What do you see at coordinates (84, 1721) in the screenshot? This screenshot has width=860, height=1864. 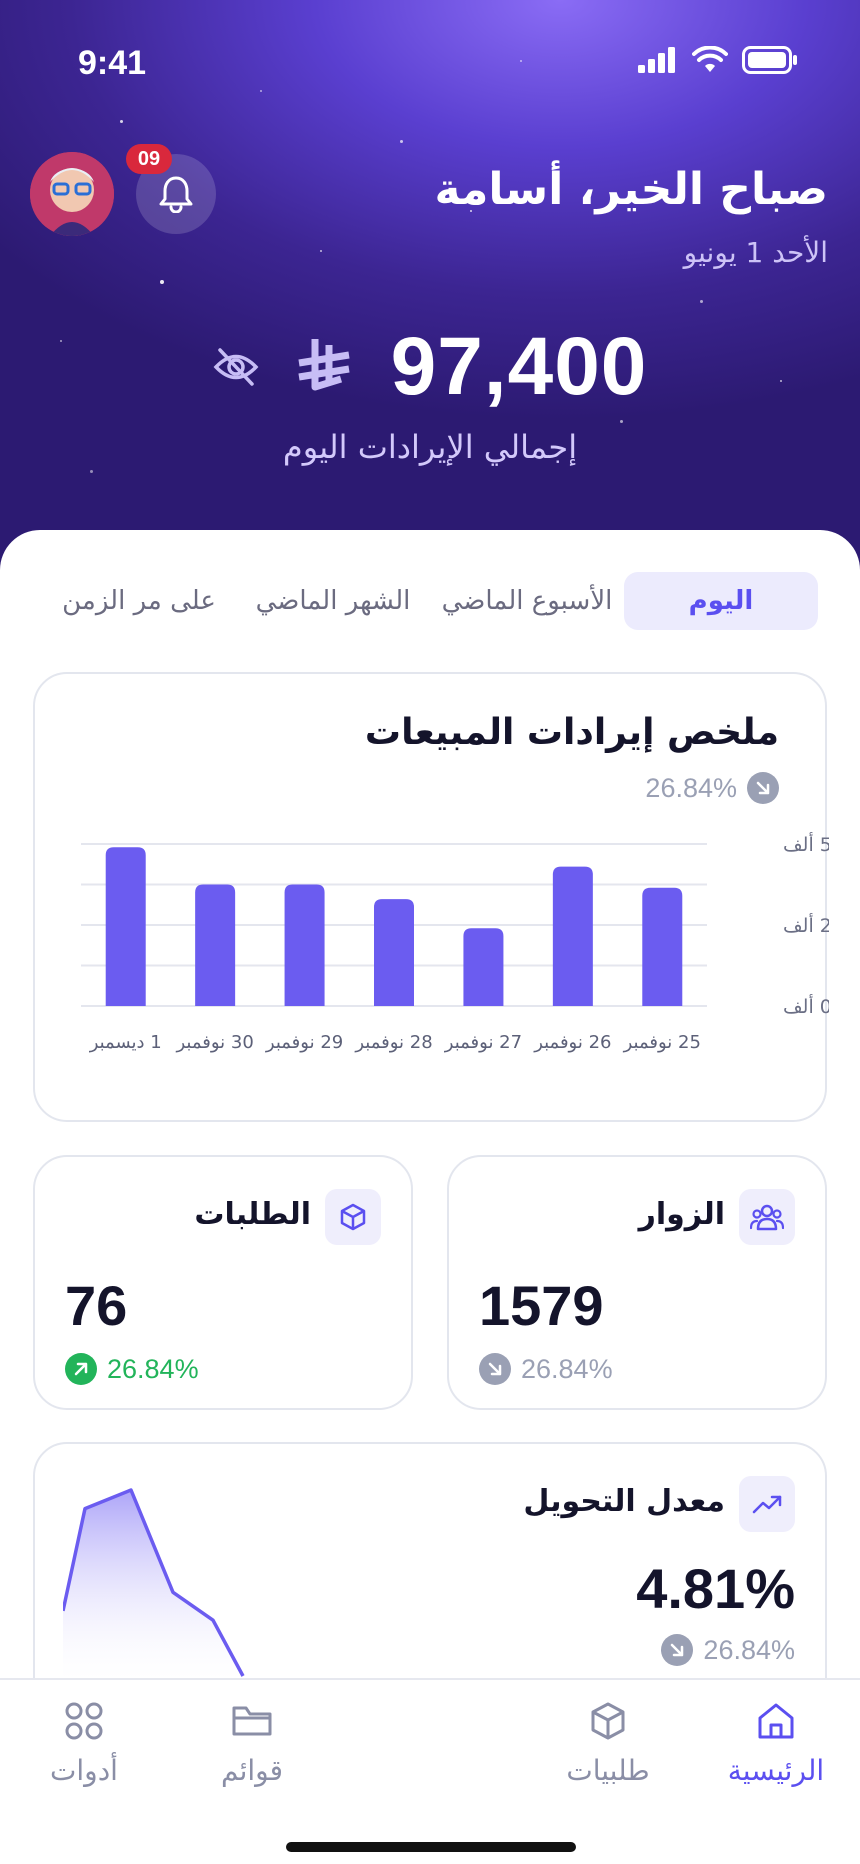 I see `grid-icon` at bounding box center [84, 1721].